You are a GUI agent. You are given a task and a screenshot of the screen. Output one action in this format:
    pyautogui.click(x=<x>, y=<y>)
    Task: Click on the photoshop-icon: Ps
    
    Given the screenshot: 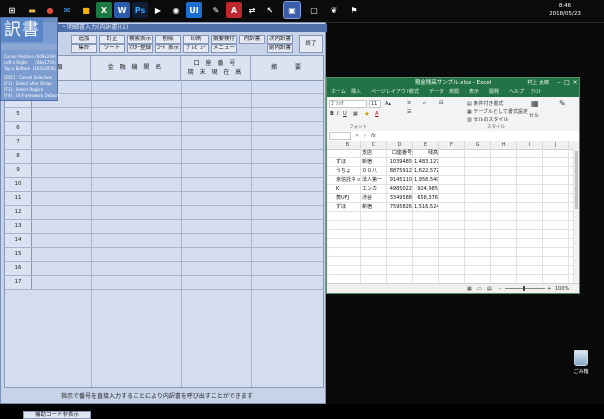 What is the action you would take?
    pyautogui.click(x=140, y=10)
    